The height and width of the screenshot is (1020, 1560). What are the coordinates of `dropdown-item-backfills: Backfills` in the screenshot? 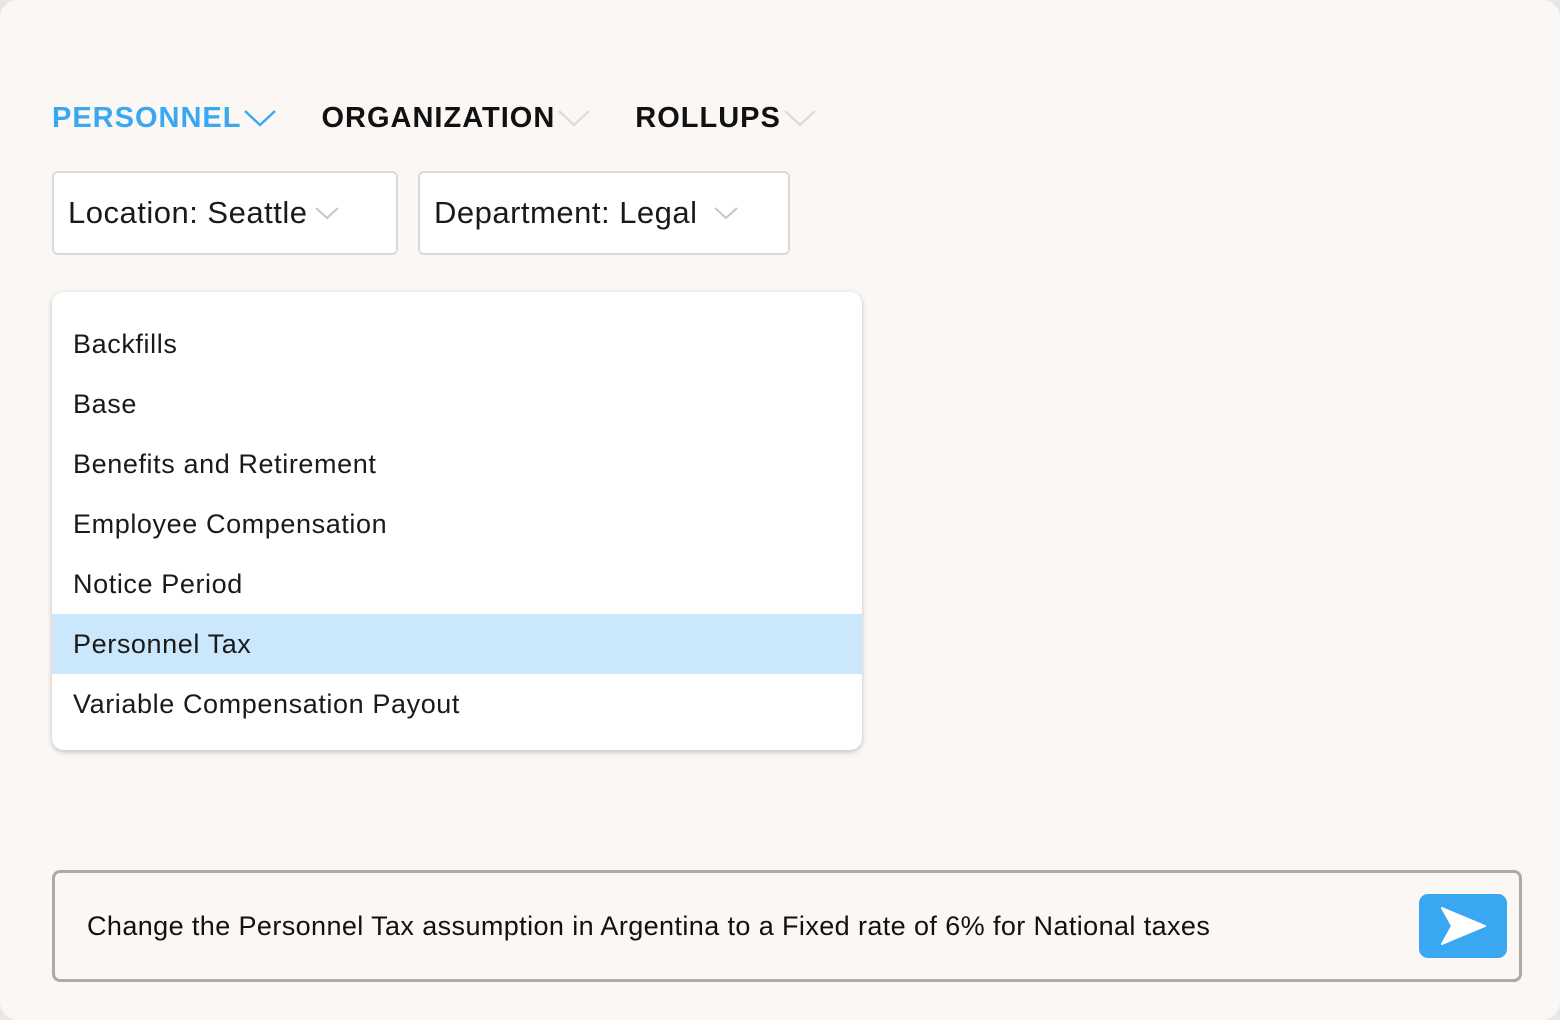 It's located at (457, 344).